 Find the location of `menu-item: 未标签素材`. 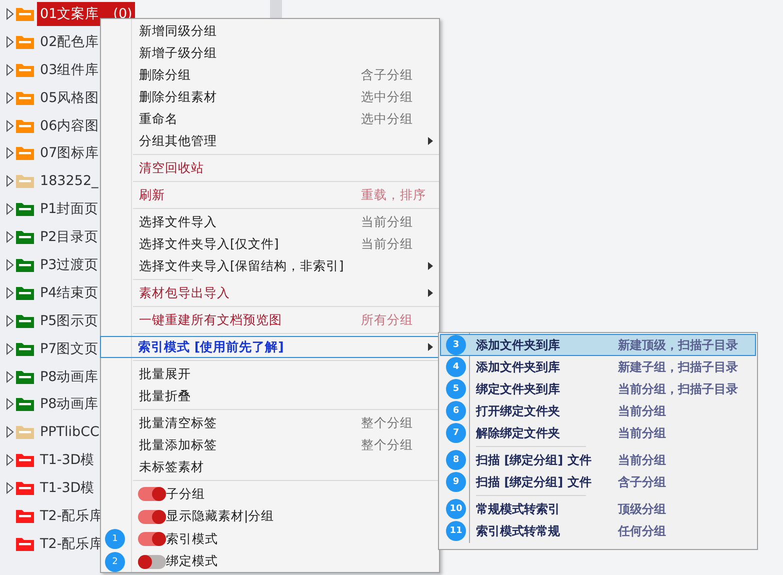

menu-item: 未标签素材 is located at coordinates (270, 467).